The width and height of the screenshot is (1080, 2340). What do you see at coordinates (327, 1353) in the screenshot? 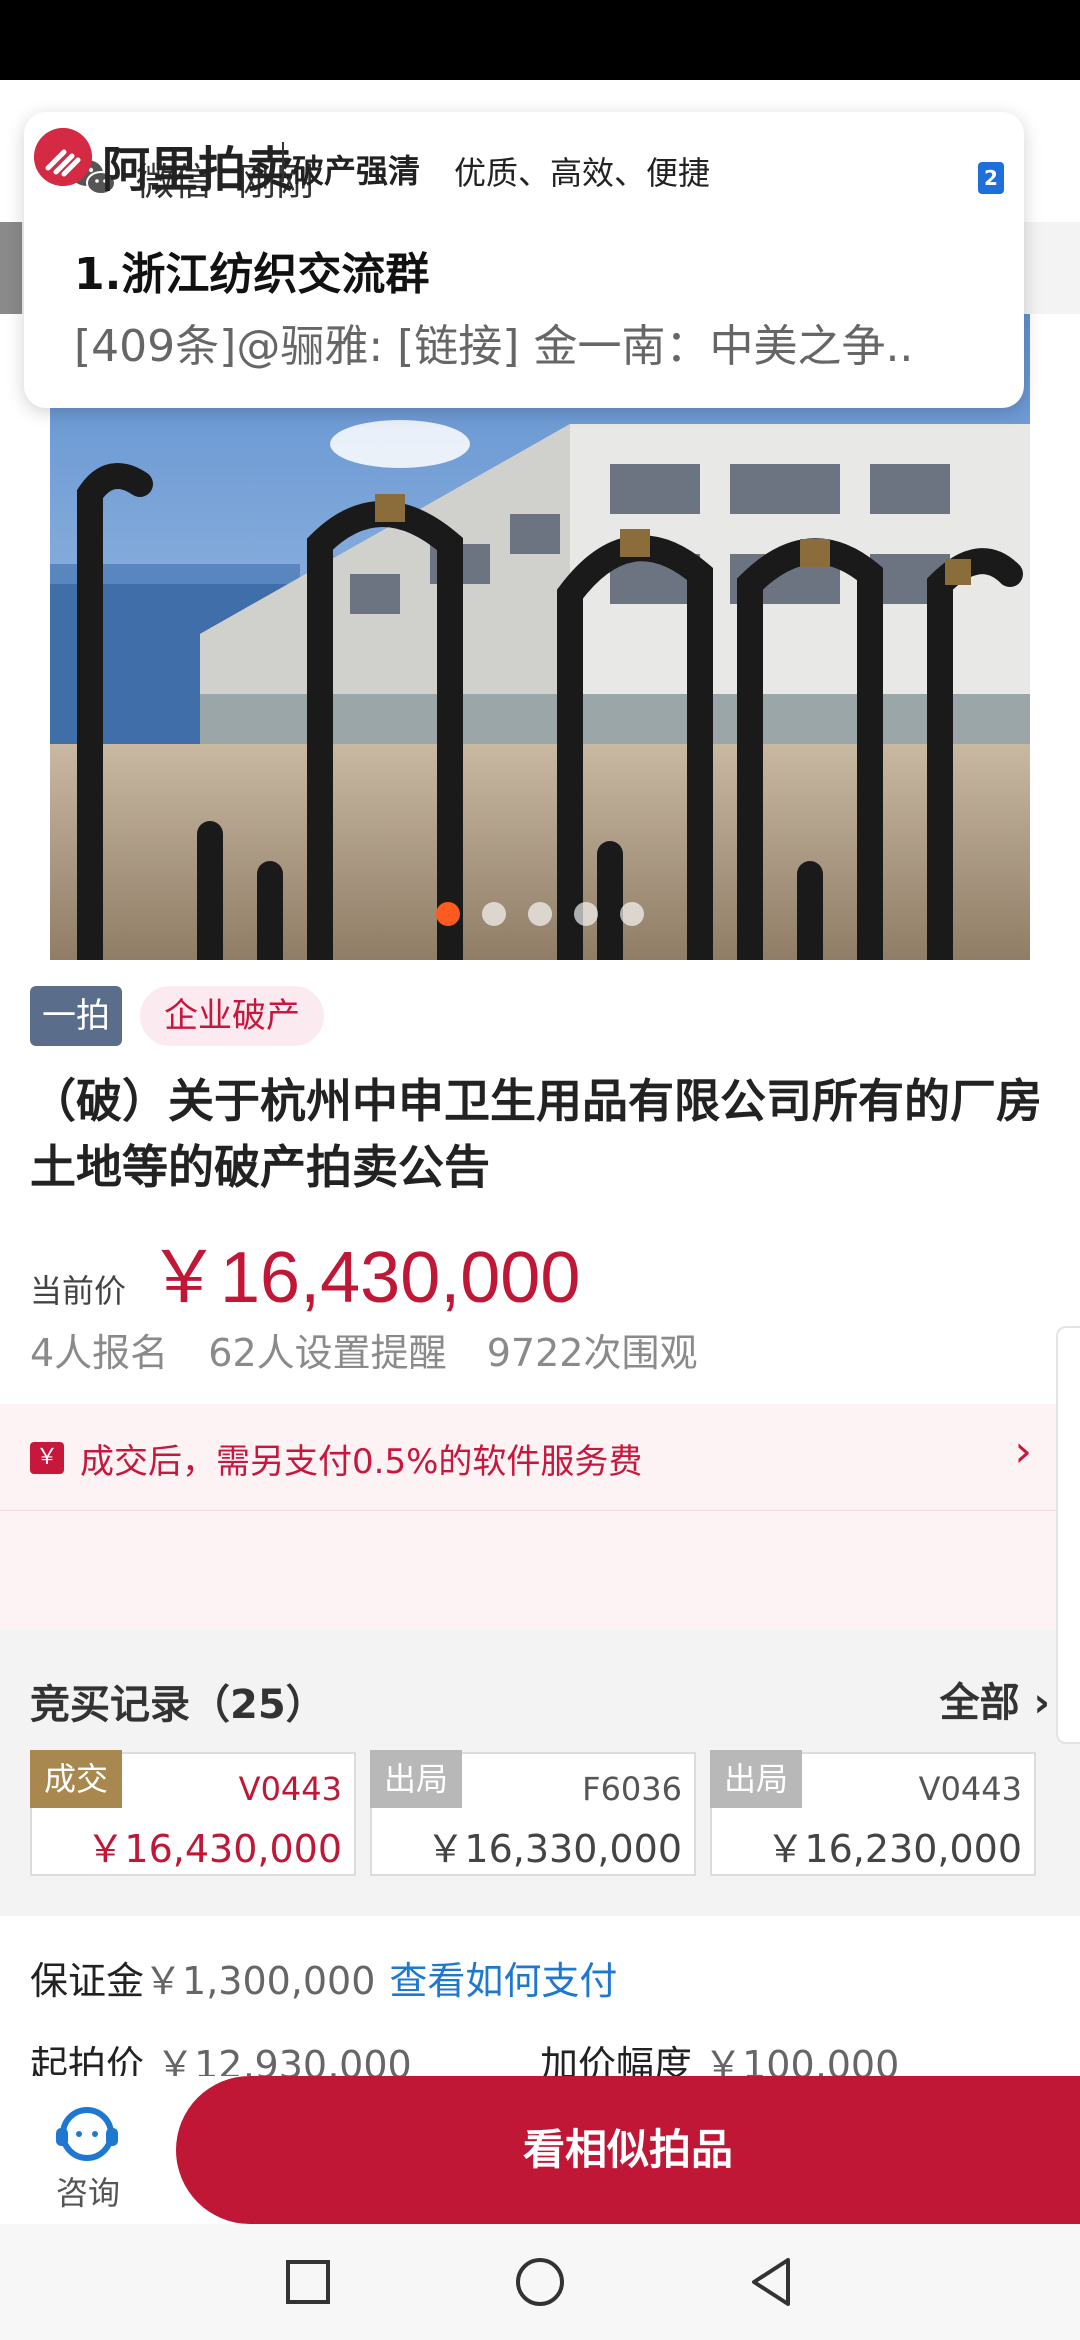
I see `reminders-count: 62人设置提醒` at bounding box center [327, 1353].